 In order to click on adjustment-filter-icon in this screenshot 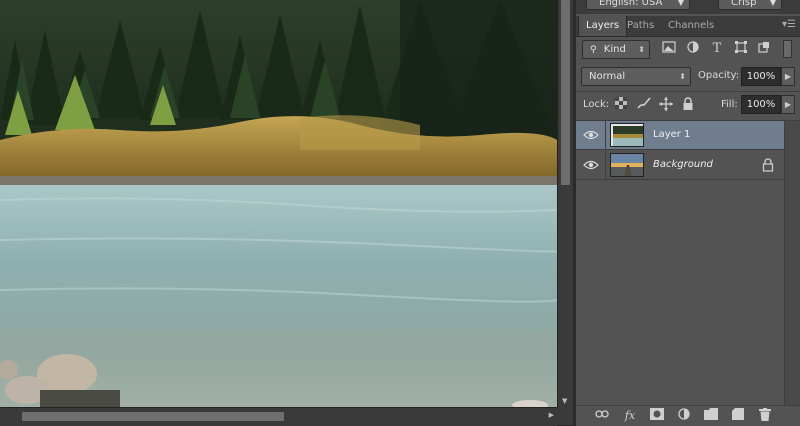, I will do `click(693, 49)`.